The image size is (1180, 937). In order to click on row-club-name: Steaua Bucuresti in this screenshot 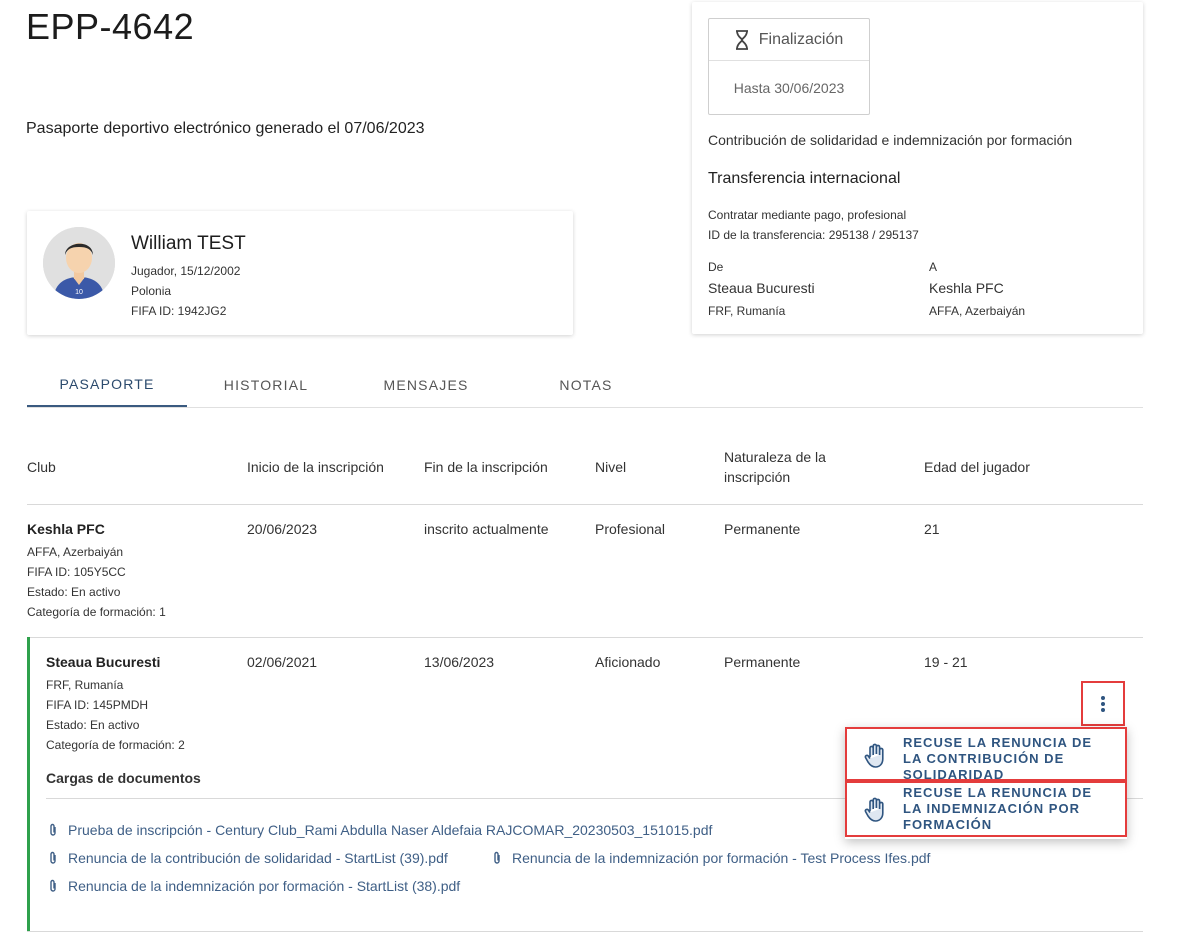, I will do `click(103, 662)`.